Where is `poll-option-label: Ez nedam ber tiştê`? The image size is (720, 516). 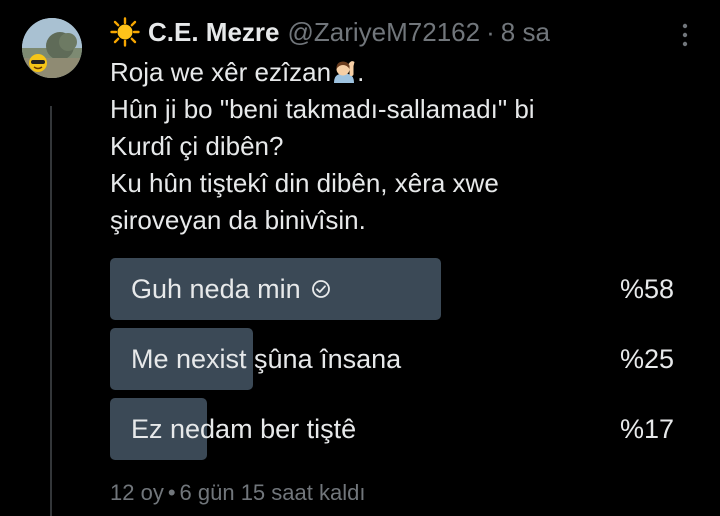
poll-option-label: Ez nedam ber tiştê is located at coordinates (243, 429).